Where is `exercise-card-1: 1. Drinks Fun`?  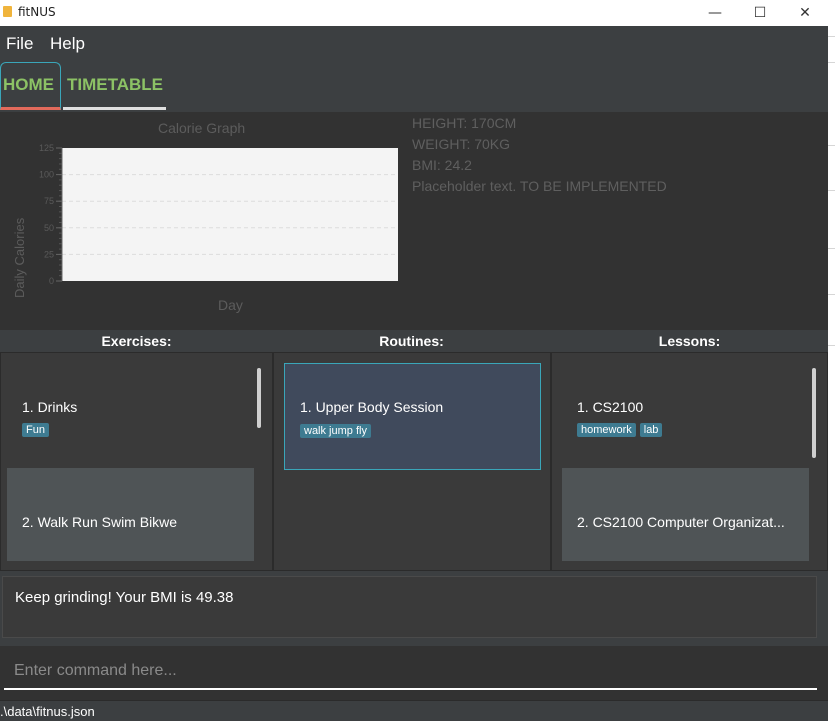
exercise-card-1: 1. Drinks Fun is located at coordinates (130, 416).